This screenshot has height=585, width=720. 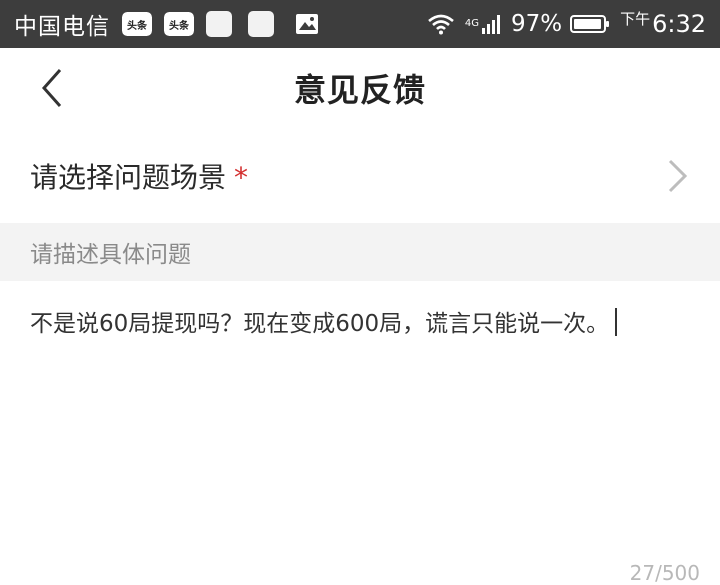 What do you see at coordinates (219, 24) in the screenshot?
I see `notification-icon` at bounding box center [219, 24].